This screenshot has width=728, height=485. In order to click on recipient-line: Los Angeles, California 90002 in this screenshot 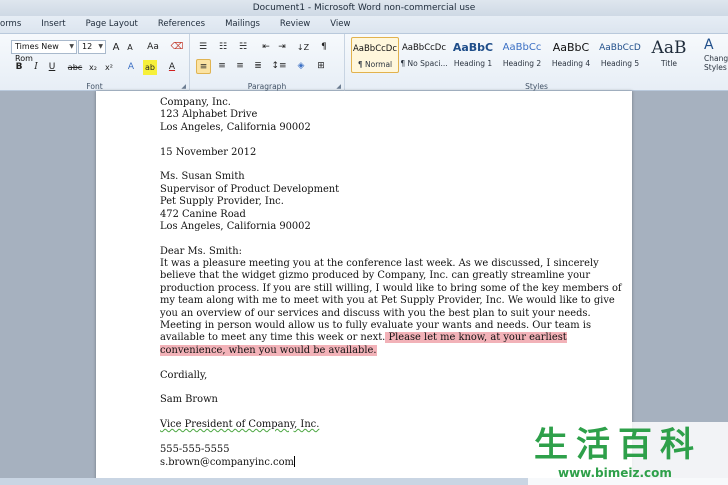, I will do `click(235, 226)`.